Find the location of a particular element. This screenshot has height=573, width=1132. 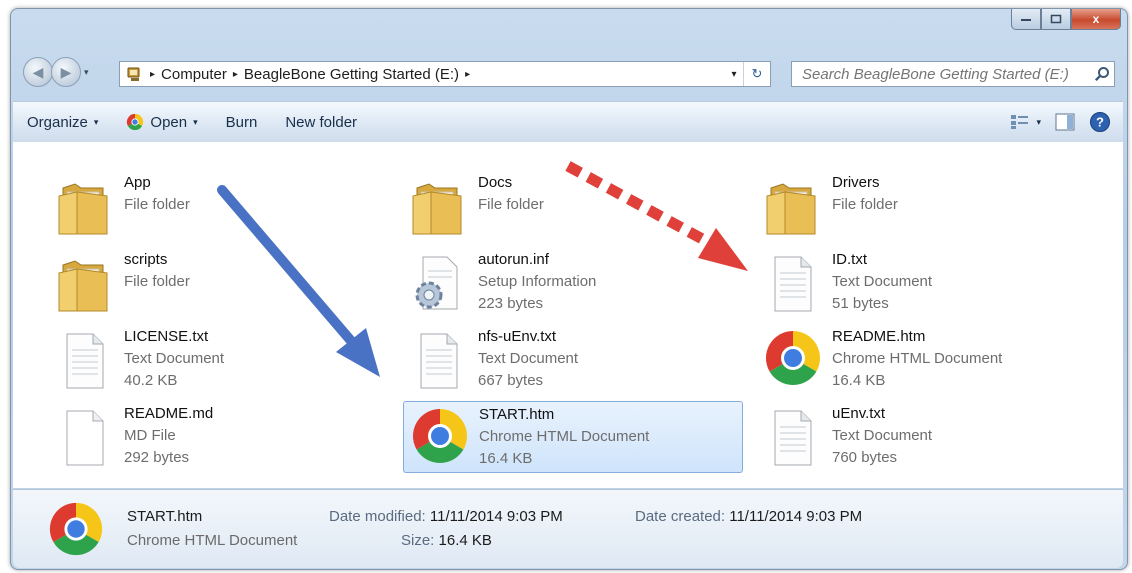

file-item: ID.txt Text Document 51 bytes is located at coordinates (927, 283).